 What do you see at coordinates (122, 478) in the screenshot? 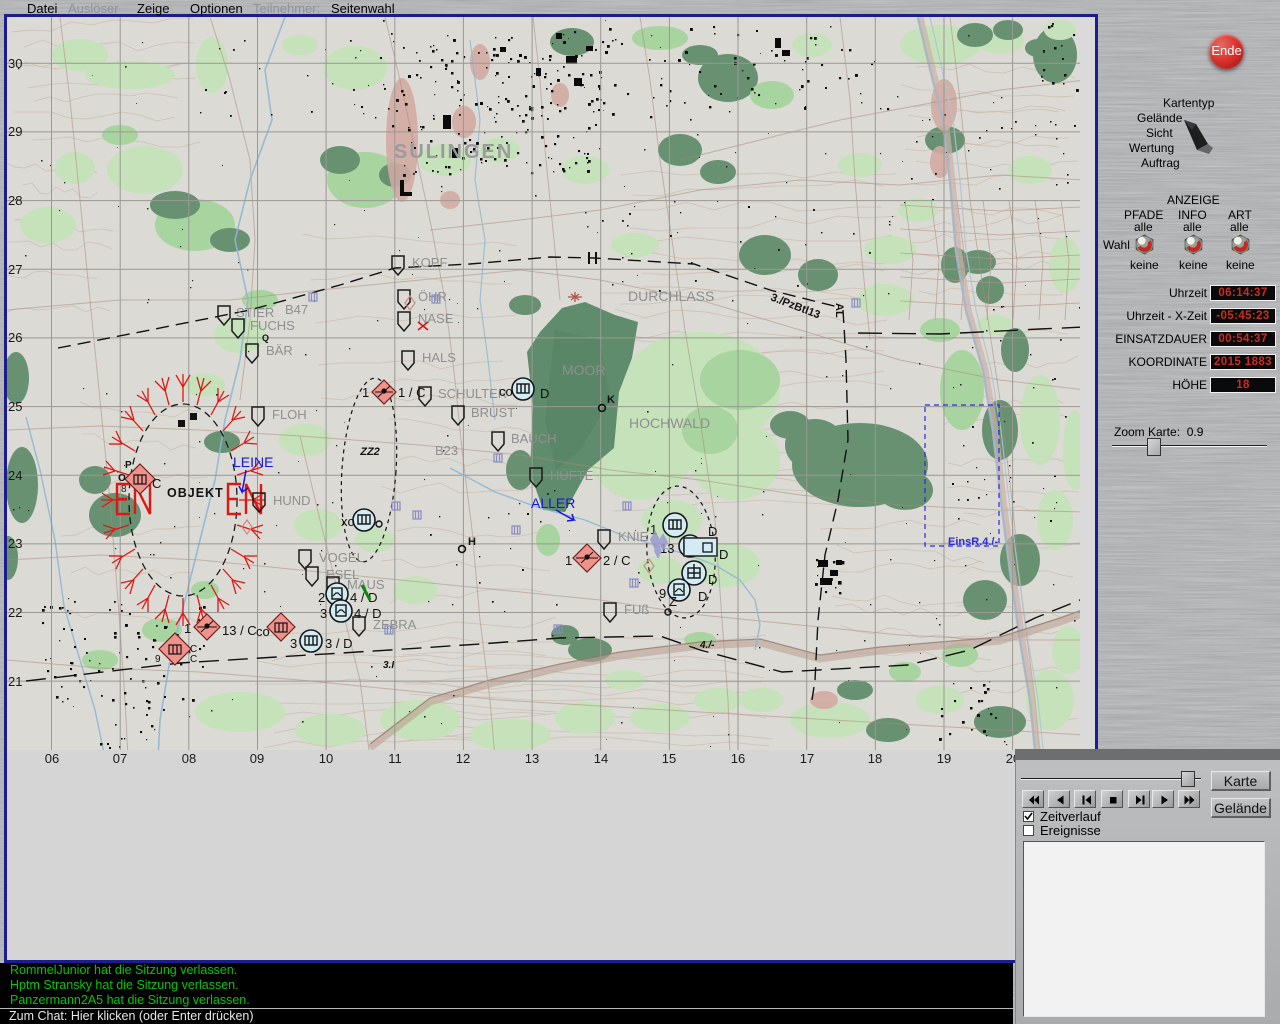
I see `svg-text: O` at bounding box center [122, 478].